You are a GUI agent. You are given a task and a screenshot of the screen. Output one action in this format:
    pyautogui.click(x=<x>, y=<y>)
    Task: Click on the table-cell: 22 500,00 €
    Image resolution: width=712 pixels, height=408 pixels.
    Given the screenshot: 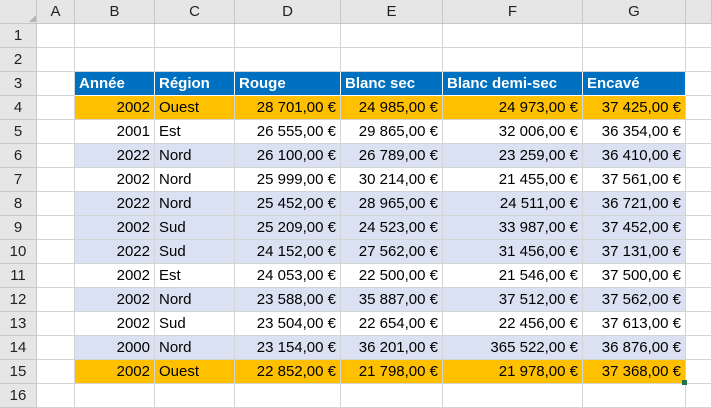 What is the action you would take?
    pyautogui.click(x=392, y=276)
    